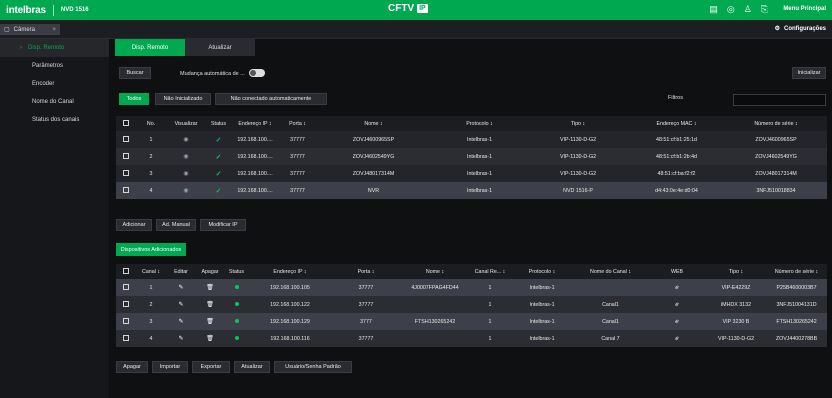  I want to click on cell-no: 2, so click(151, 156).